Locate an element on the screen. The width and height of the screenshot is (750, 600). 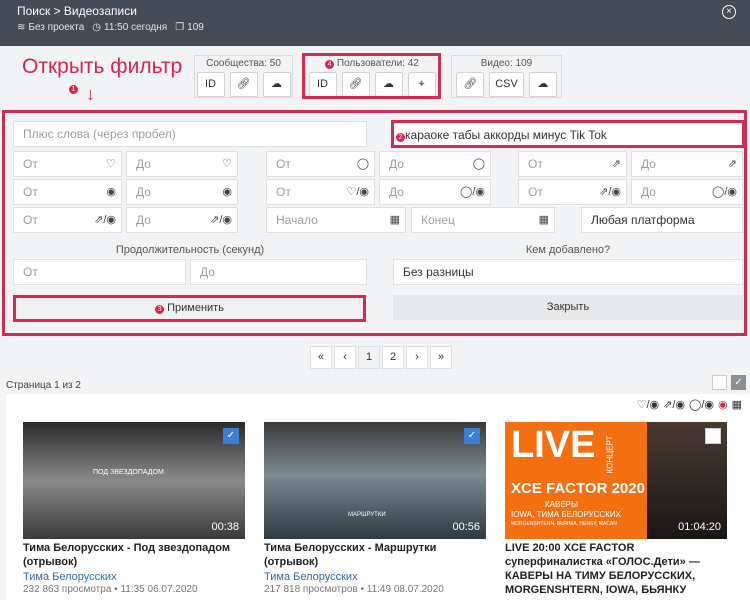
reposts-views-from-input: От ⇗/◉ is located at coordinates (67, 220).